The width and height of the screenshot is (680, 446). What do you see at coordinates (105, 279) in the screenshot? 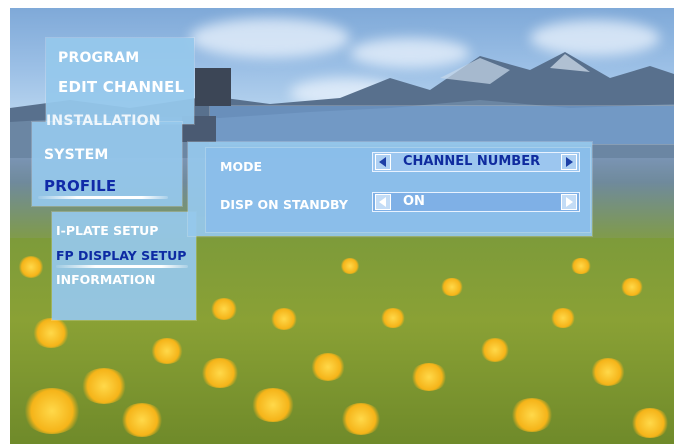
I see `submenu-item-information: INFORMATION` at bounding box center [105, 279].